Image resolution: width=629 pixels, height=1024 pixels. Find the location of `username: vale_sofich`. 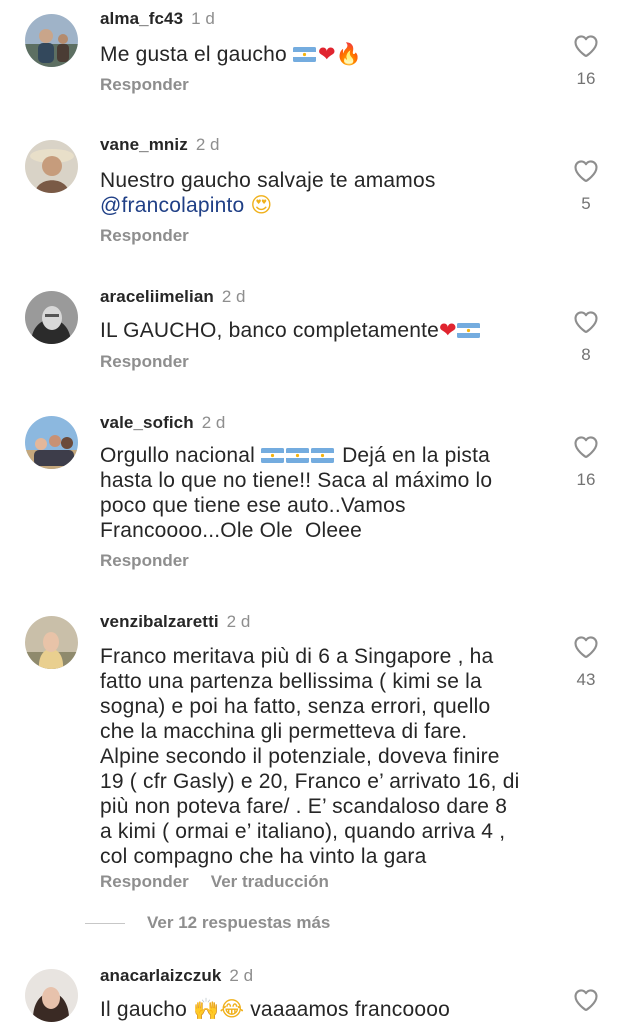

username: vale_sofich is located at coordinates (147, 422).